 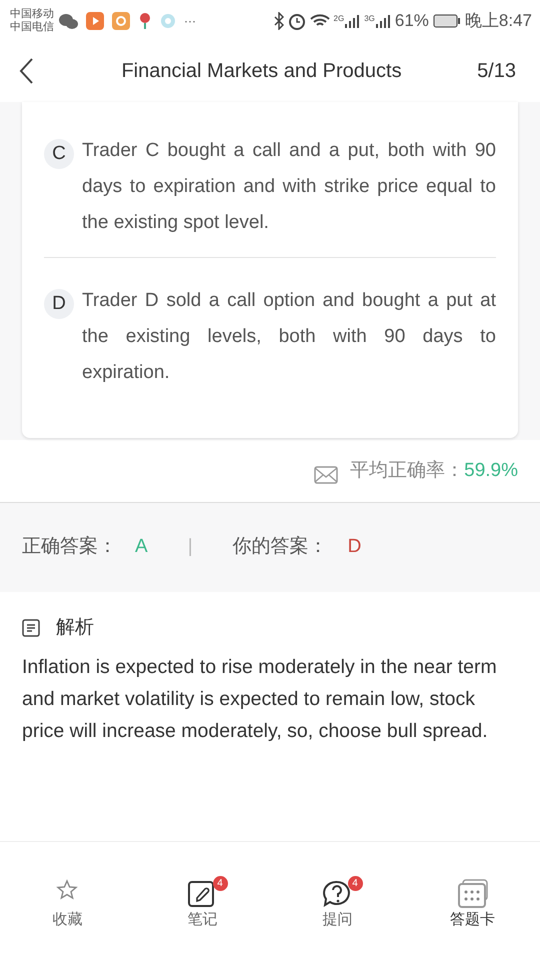 I want to click on accuracy-value: 59.9%, so click(x=491, y=470).